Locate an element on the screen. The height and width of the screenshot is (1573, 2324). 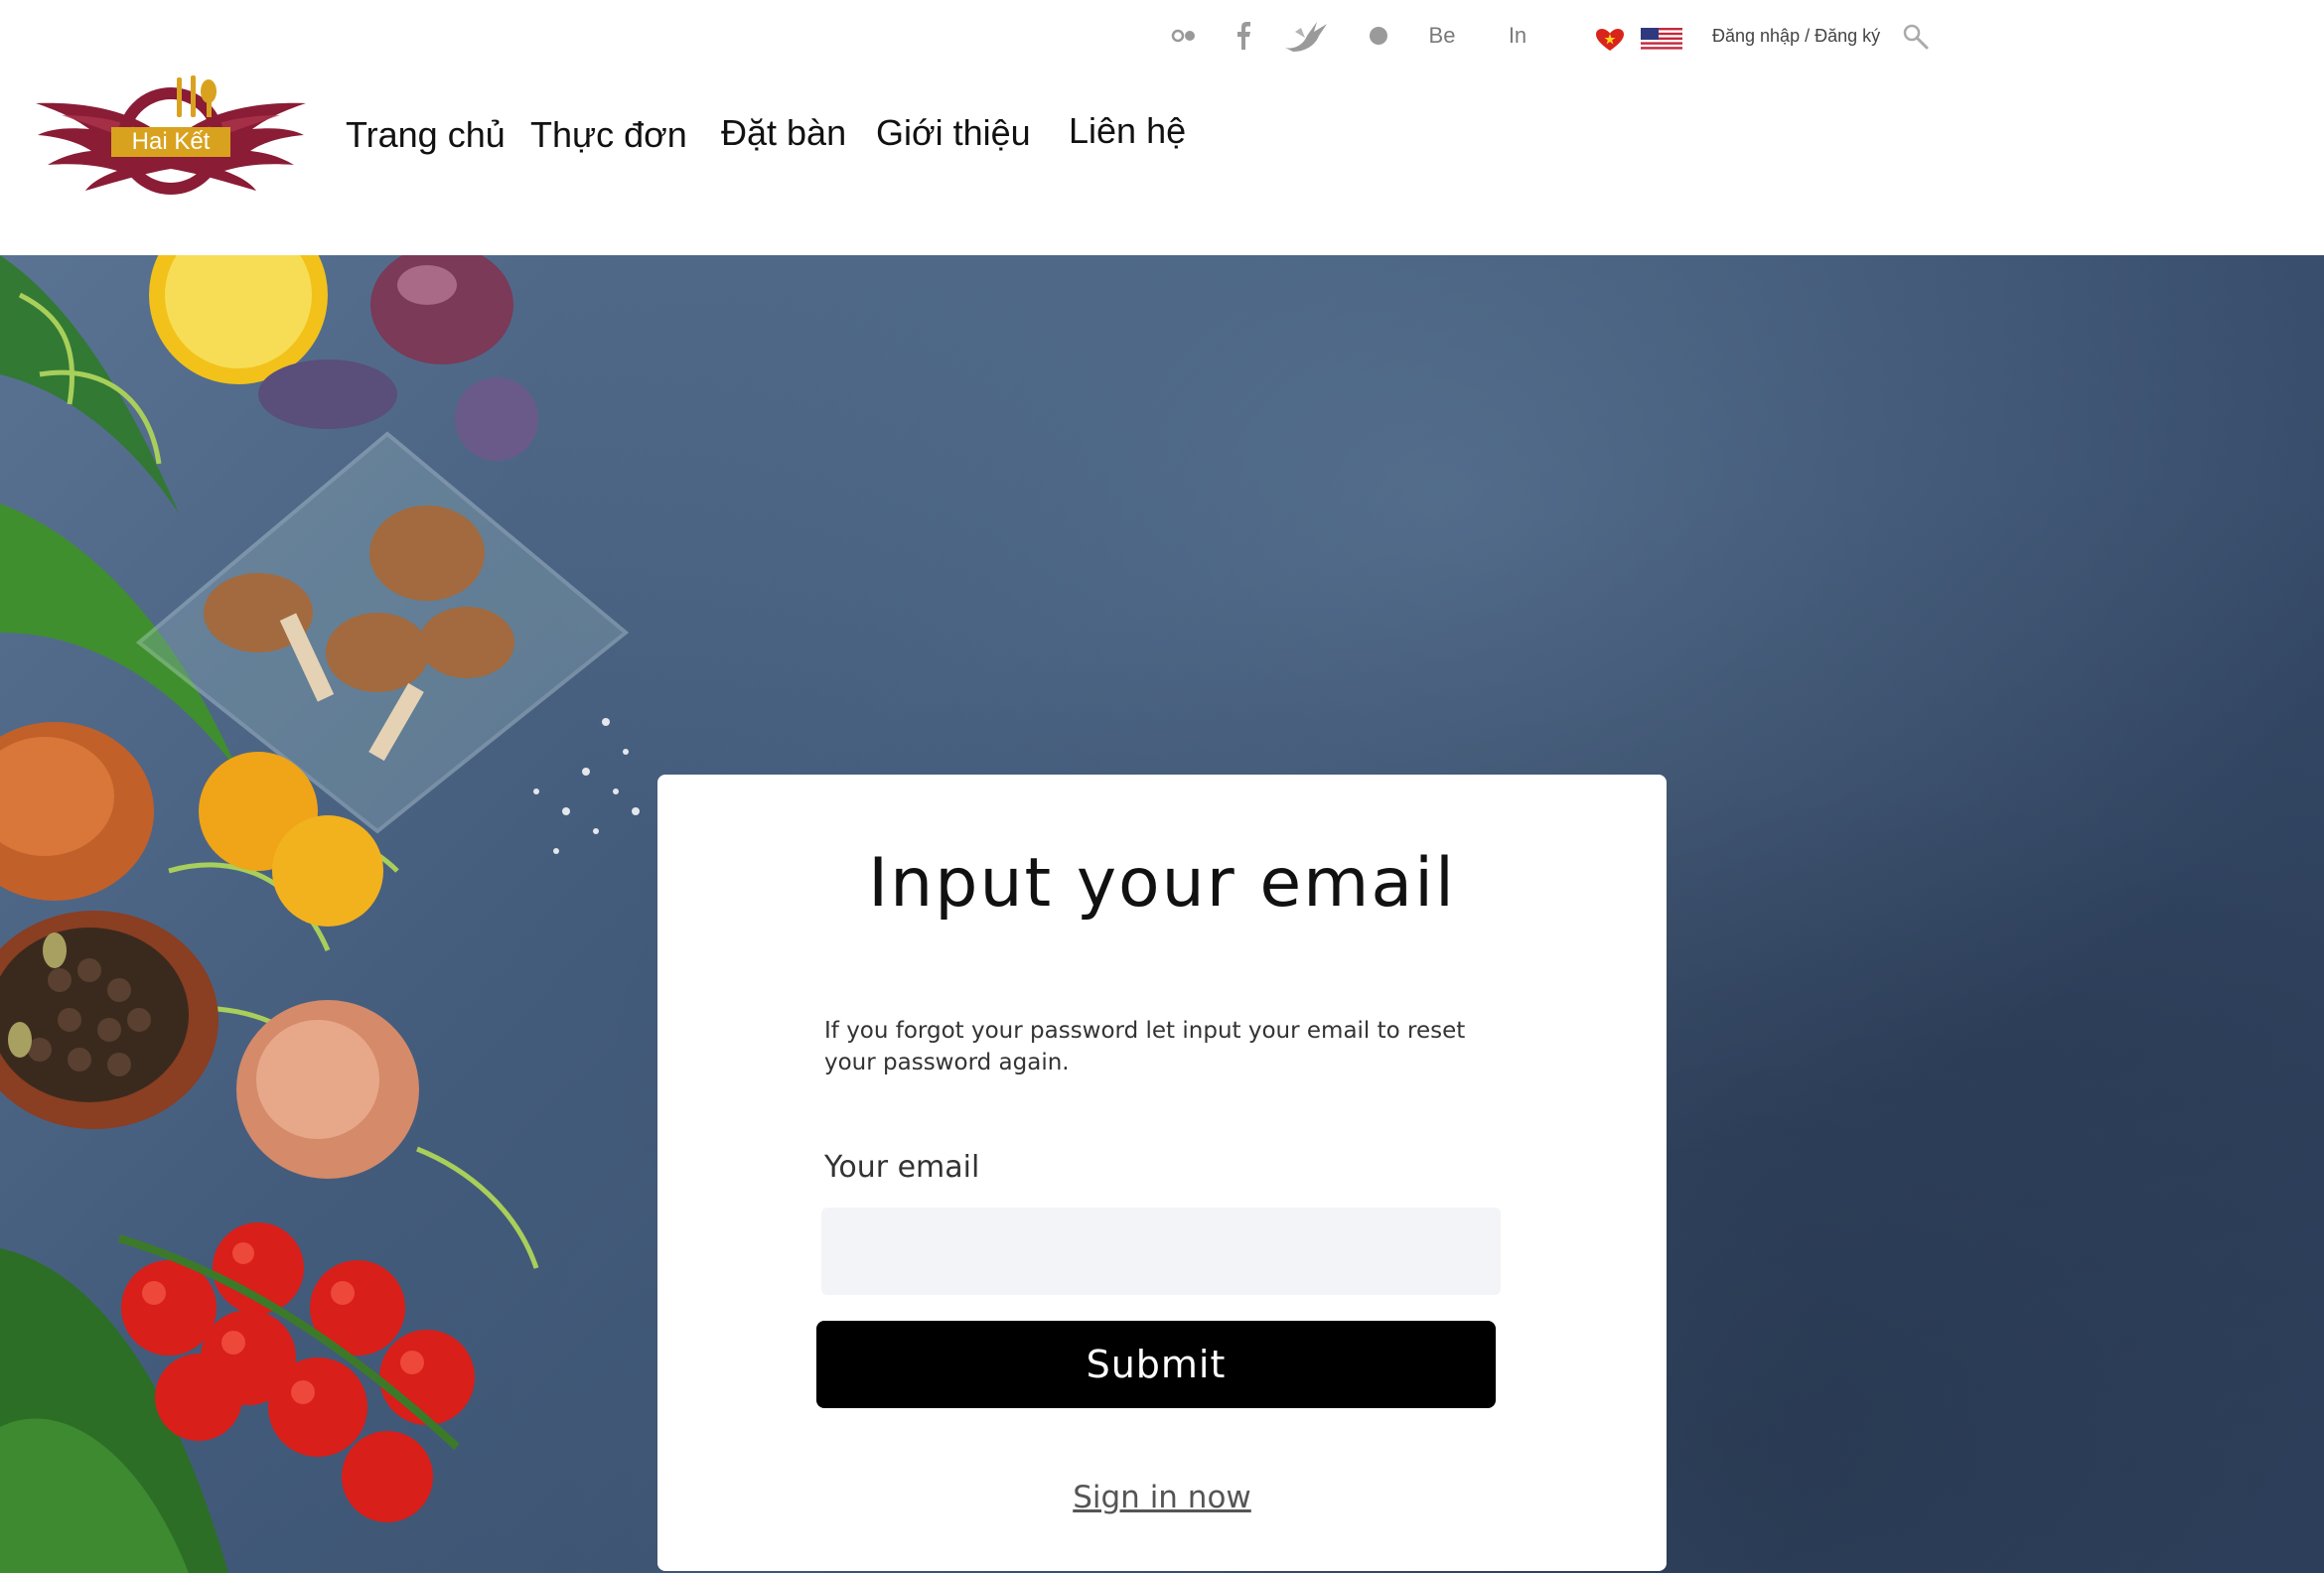
search-icon is located at coordinates (1918, 39).